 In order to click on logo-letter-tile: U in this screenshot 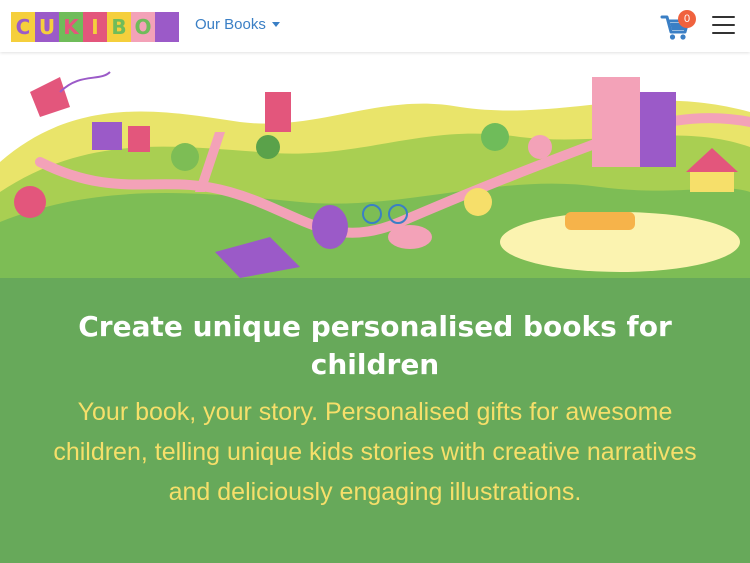, I will do `click(47, 27)`.